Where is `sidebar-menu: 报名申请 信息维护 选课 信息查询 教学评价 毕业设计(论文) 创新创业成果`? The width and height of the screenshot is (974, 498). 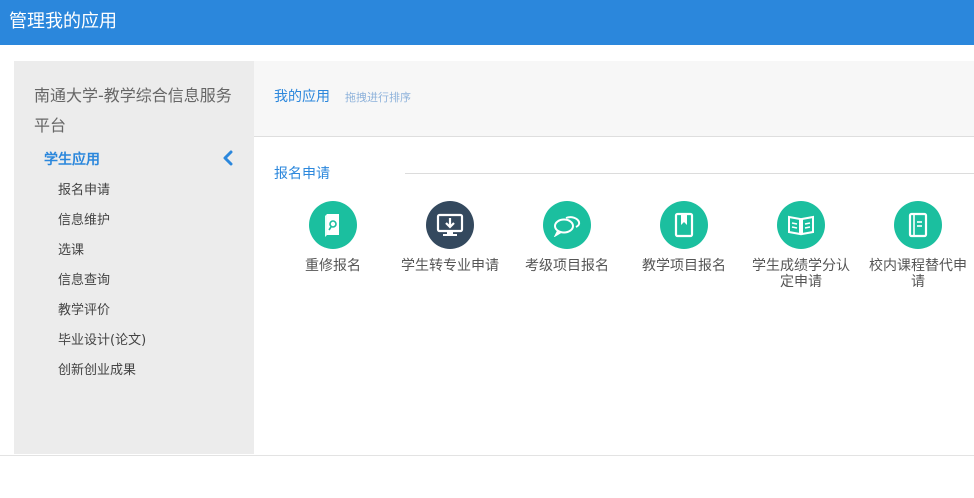 sidebar-menu: 报名申请 信息维护 选课 信息查询 教学评价 毕业设计(论文) 创新创业成果 is located at coordinates (102, 283).